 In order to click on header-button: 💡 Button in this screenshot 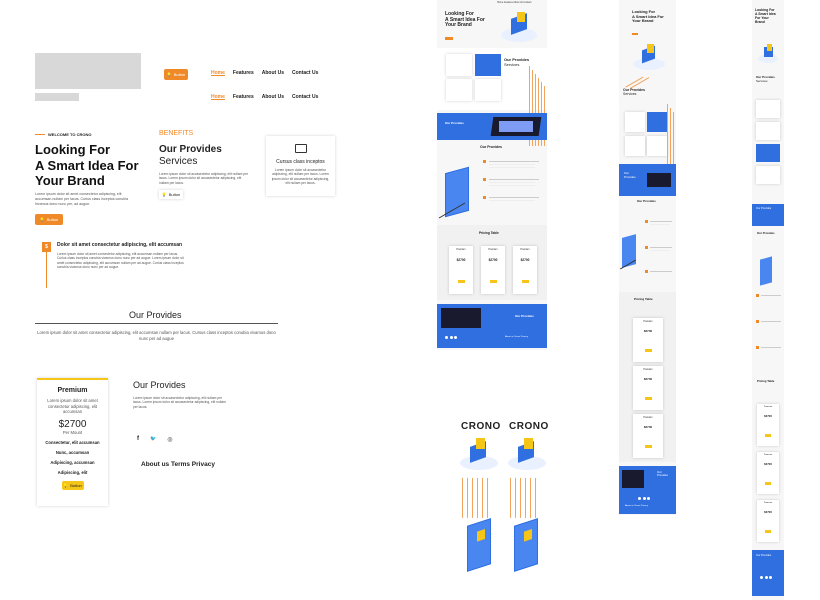, I will do `click(176, 74)`.